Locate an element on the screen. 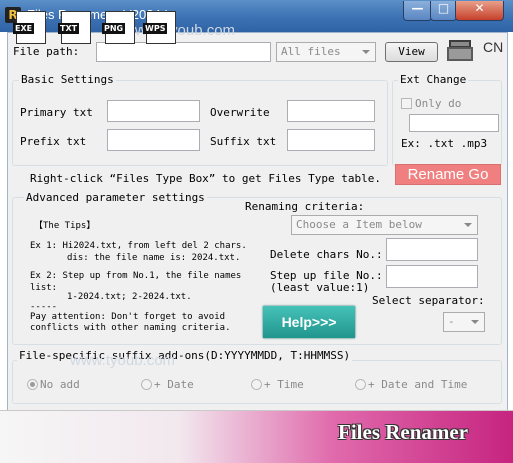 This screenshot has width=513, height=463. tip1-line1: Ex 1: Hi2024.txt, from left del 2 chars. is located at coordinates (138, 246).